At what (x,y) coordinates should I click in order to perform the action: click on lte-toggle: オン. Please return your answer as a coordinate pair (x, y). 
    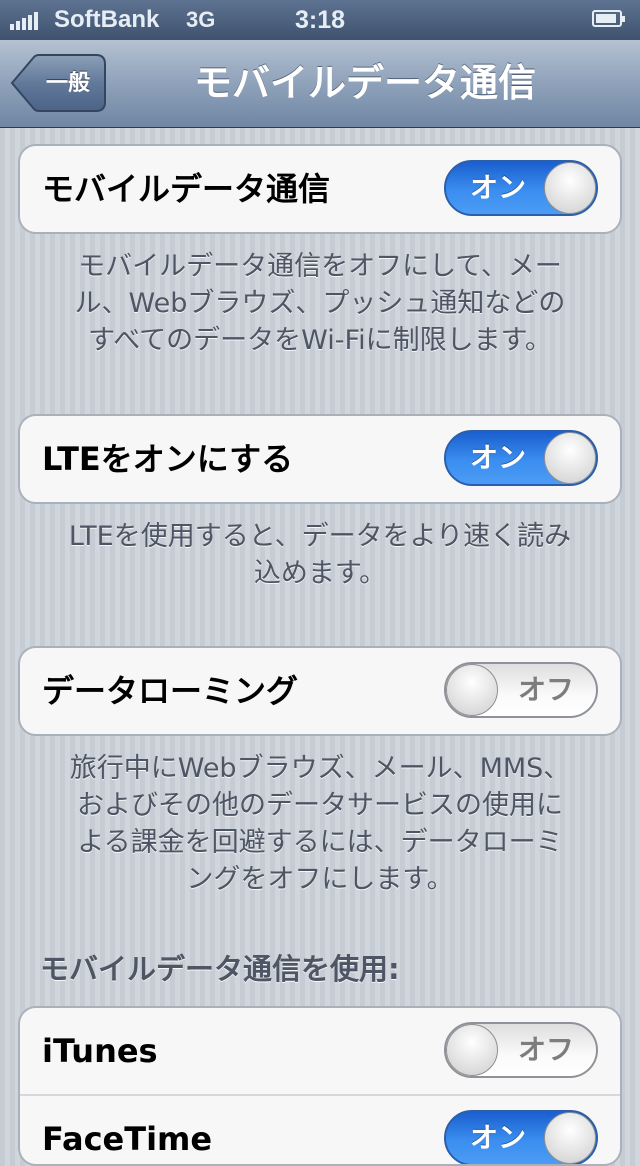
    Looking at the image, I should click on (521, 458).